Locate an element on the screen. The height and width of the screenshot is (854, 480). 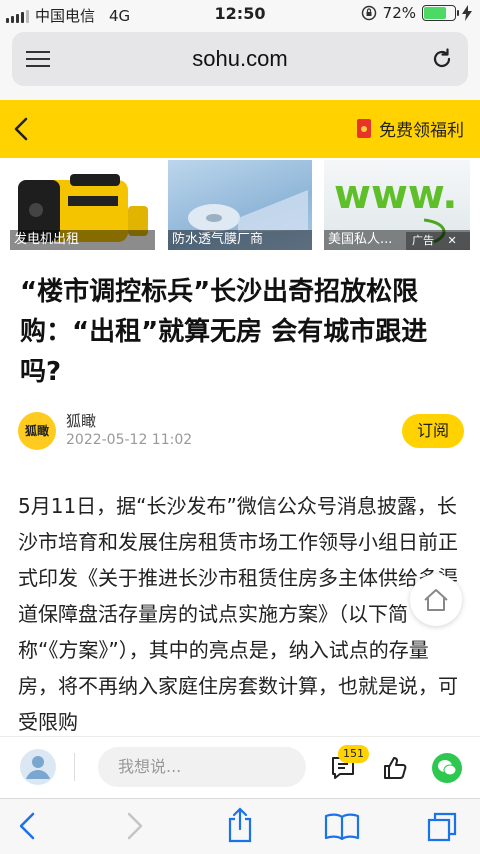
welfare-promo-label: 免费领福利 is located at coordinates (421, 131).